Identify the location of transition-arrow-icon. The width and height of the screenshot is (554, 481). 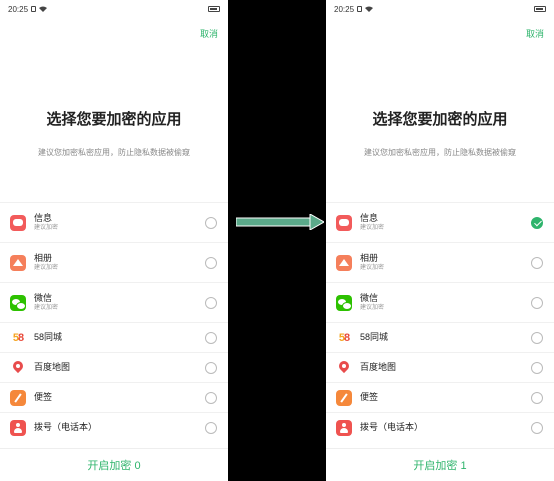
(280, 222).